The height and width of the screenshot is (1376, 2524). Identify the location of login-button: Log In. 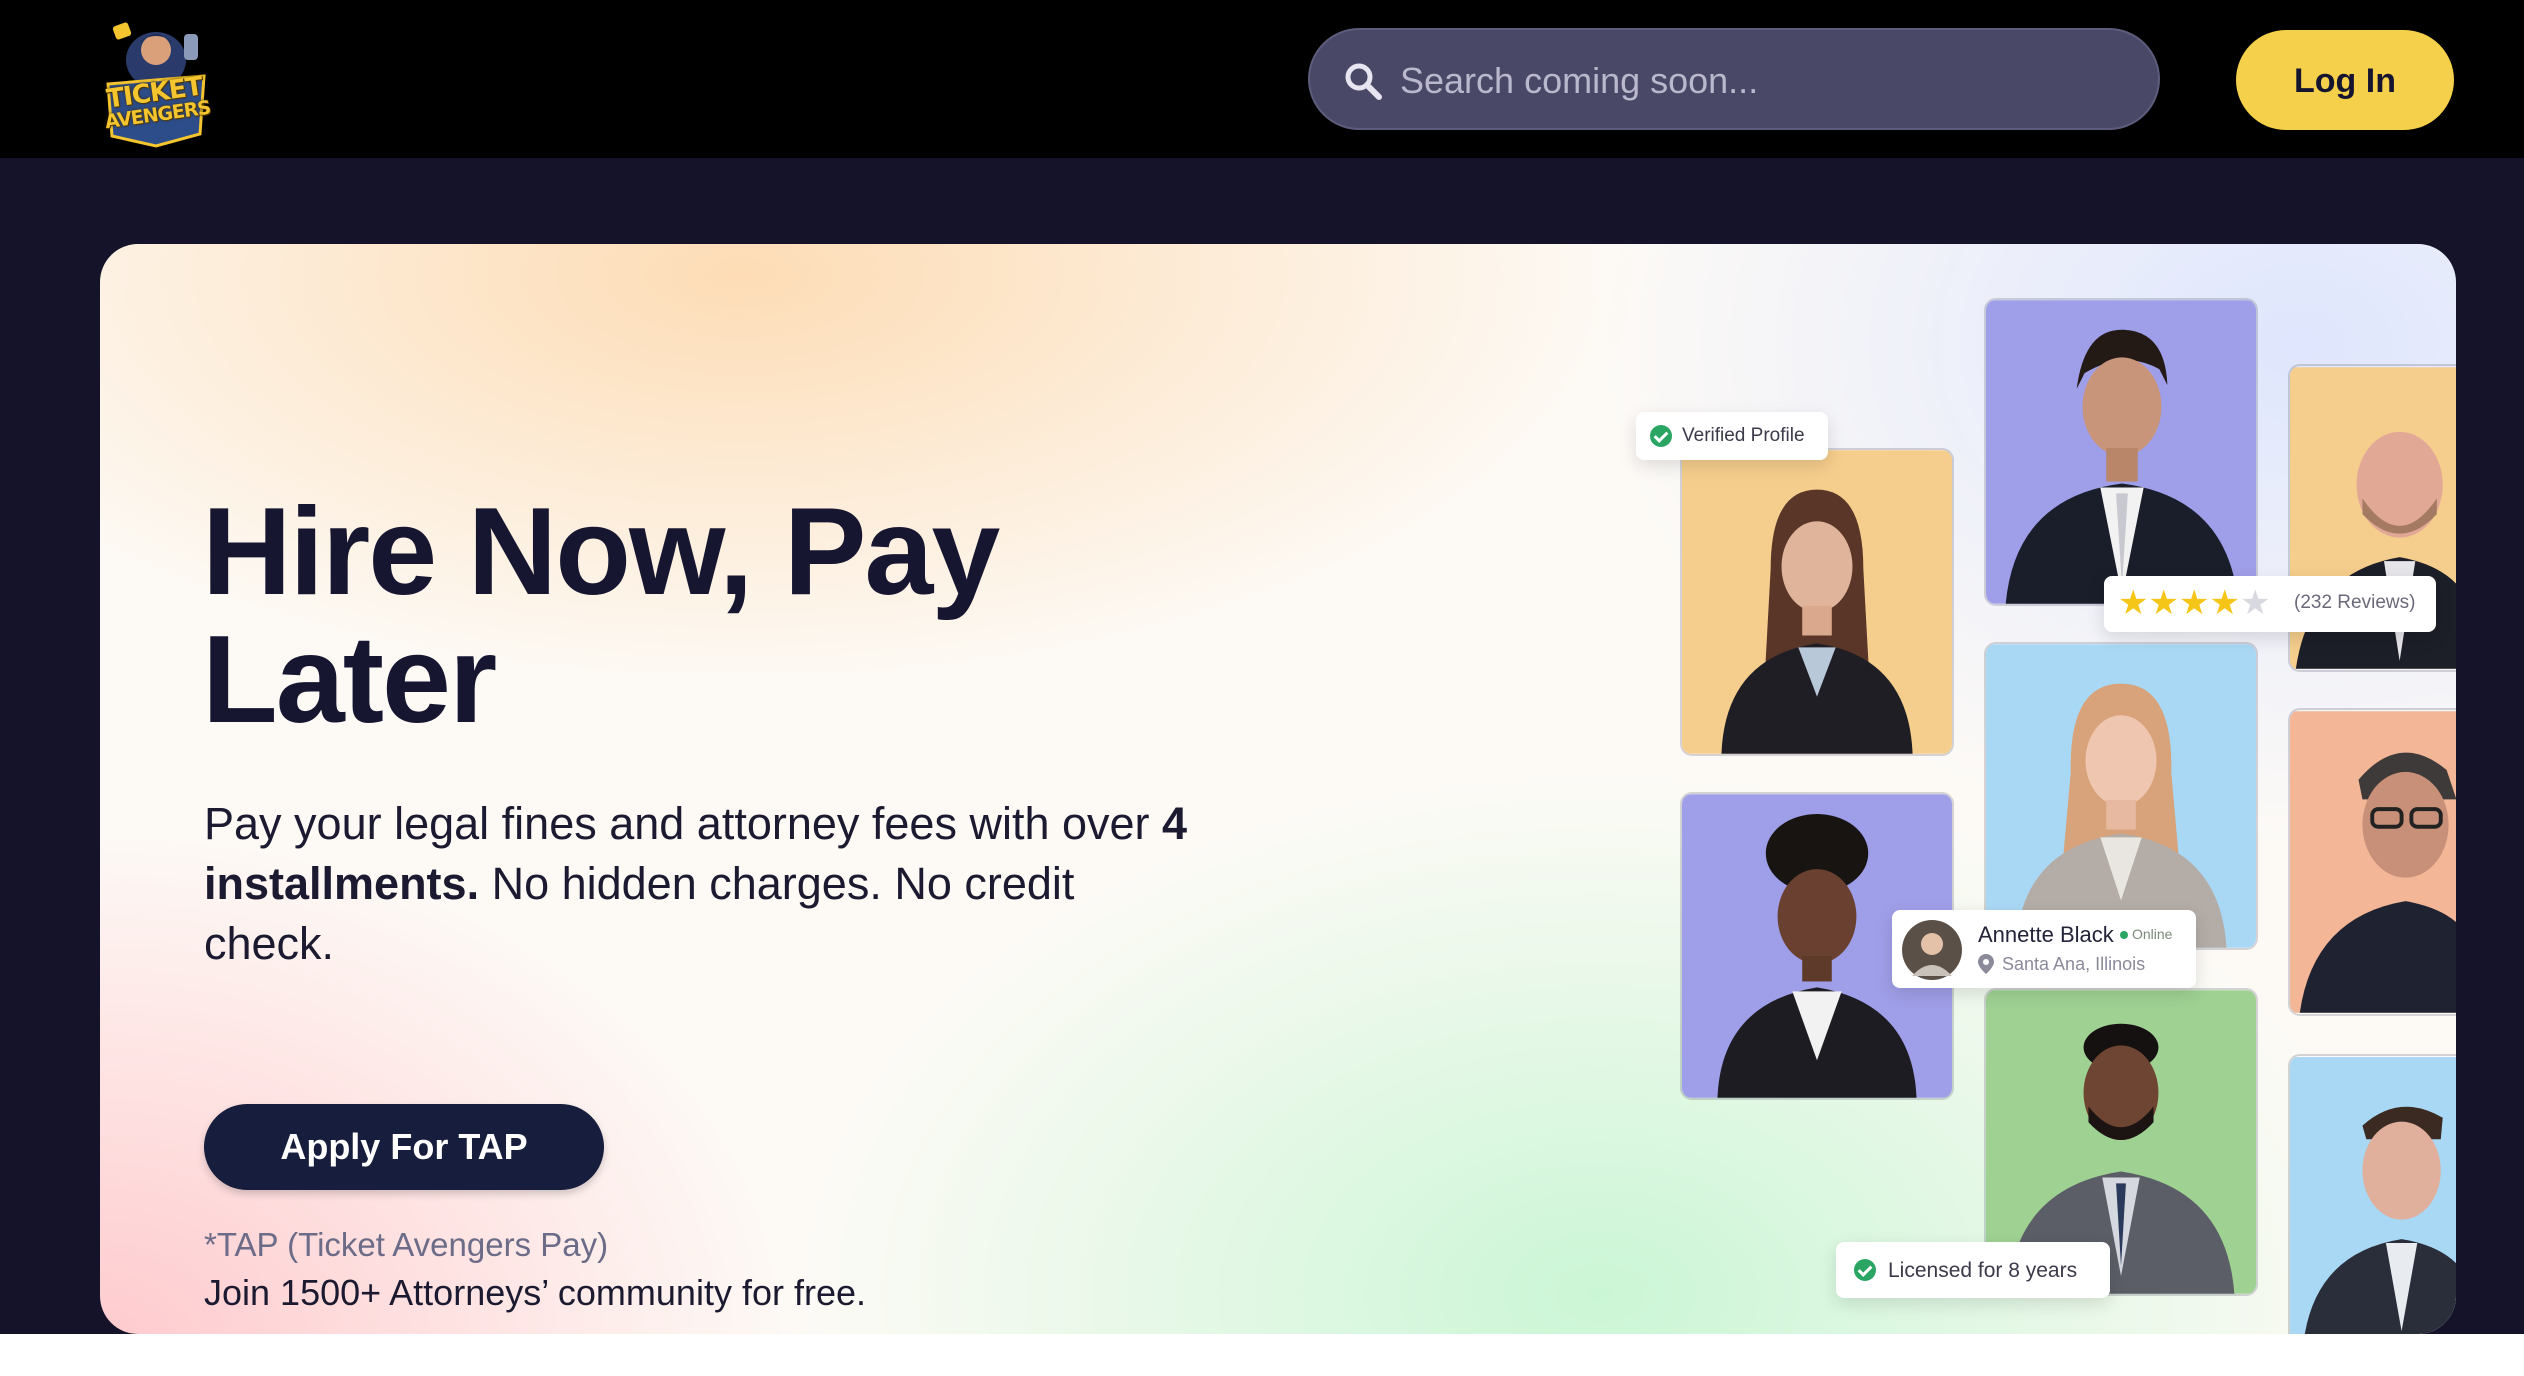
(2345, 80).